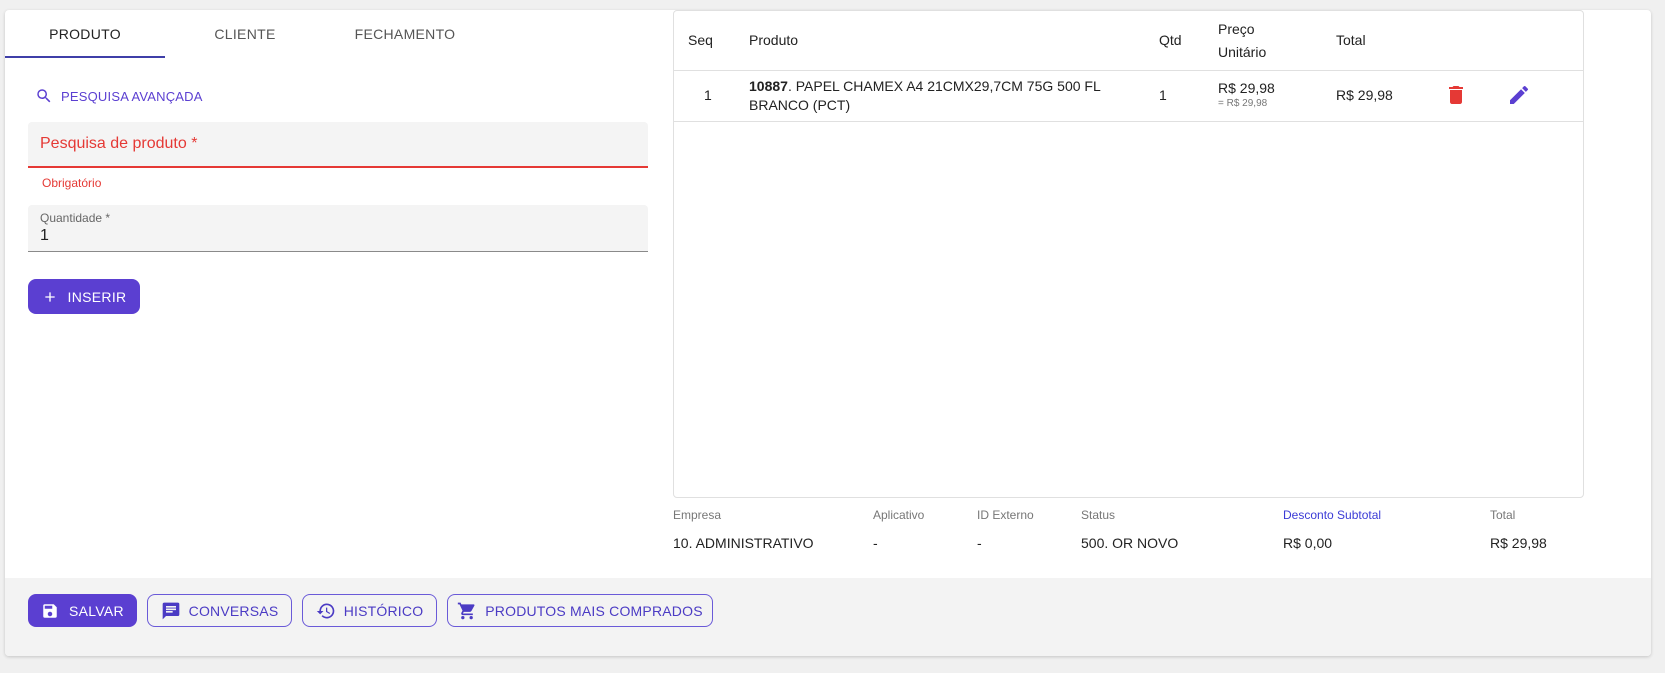  I want to click on advanced-search-link: PESQUISA AVANÇADA, so click(119, 96).